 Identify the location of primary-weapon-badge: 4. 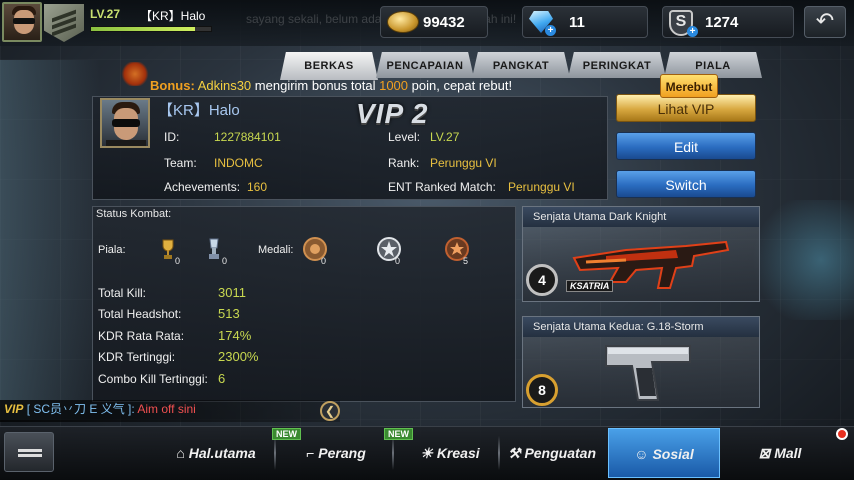
(542, 280).